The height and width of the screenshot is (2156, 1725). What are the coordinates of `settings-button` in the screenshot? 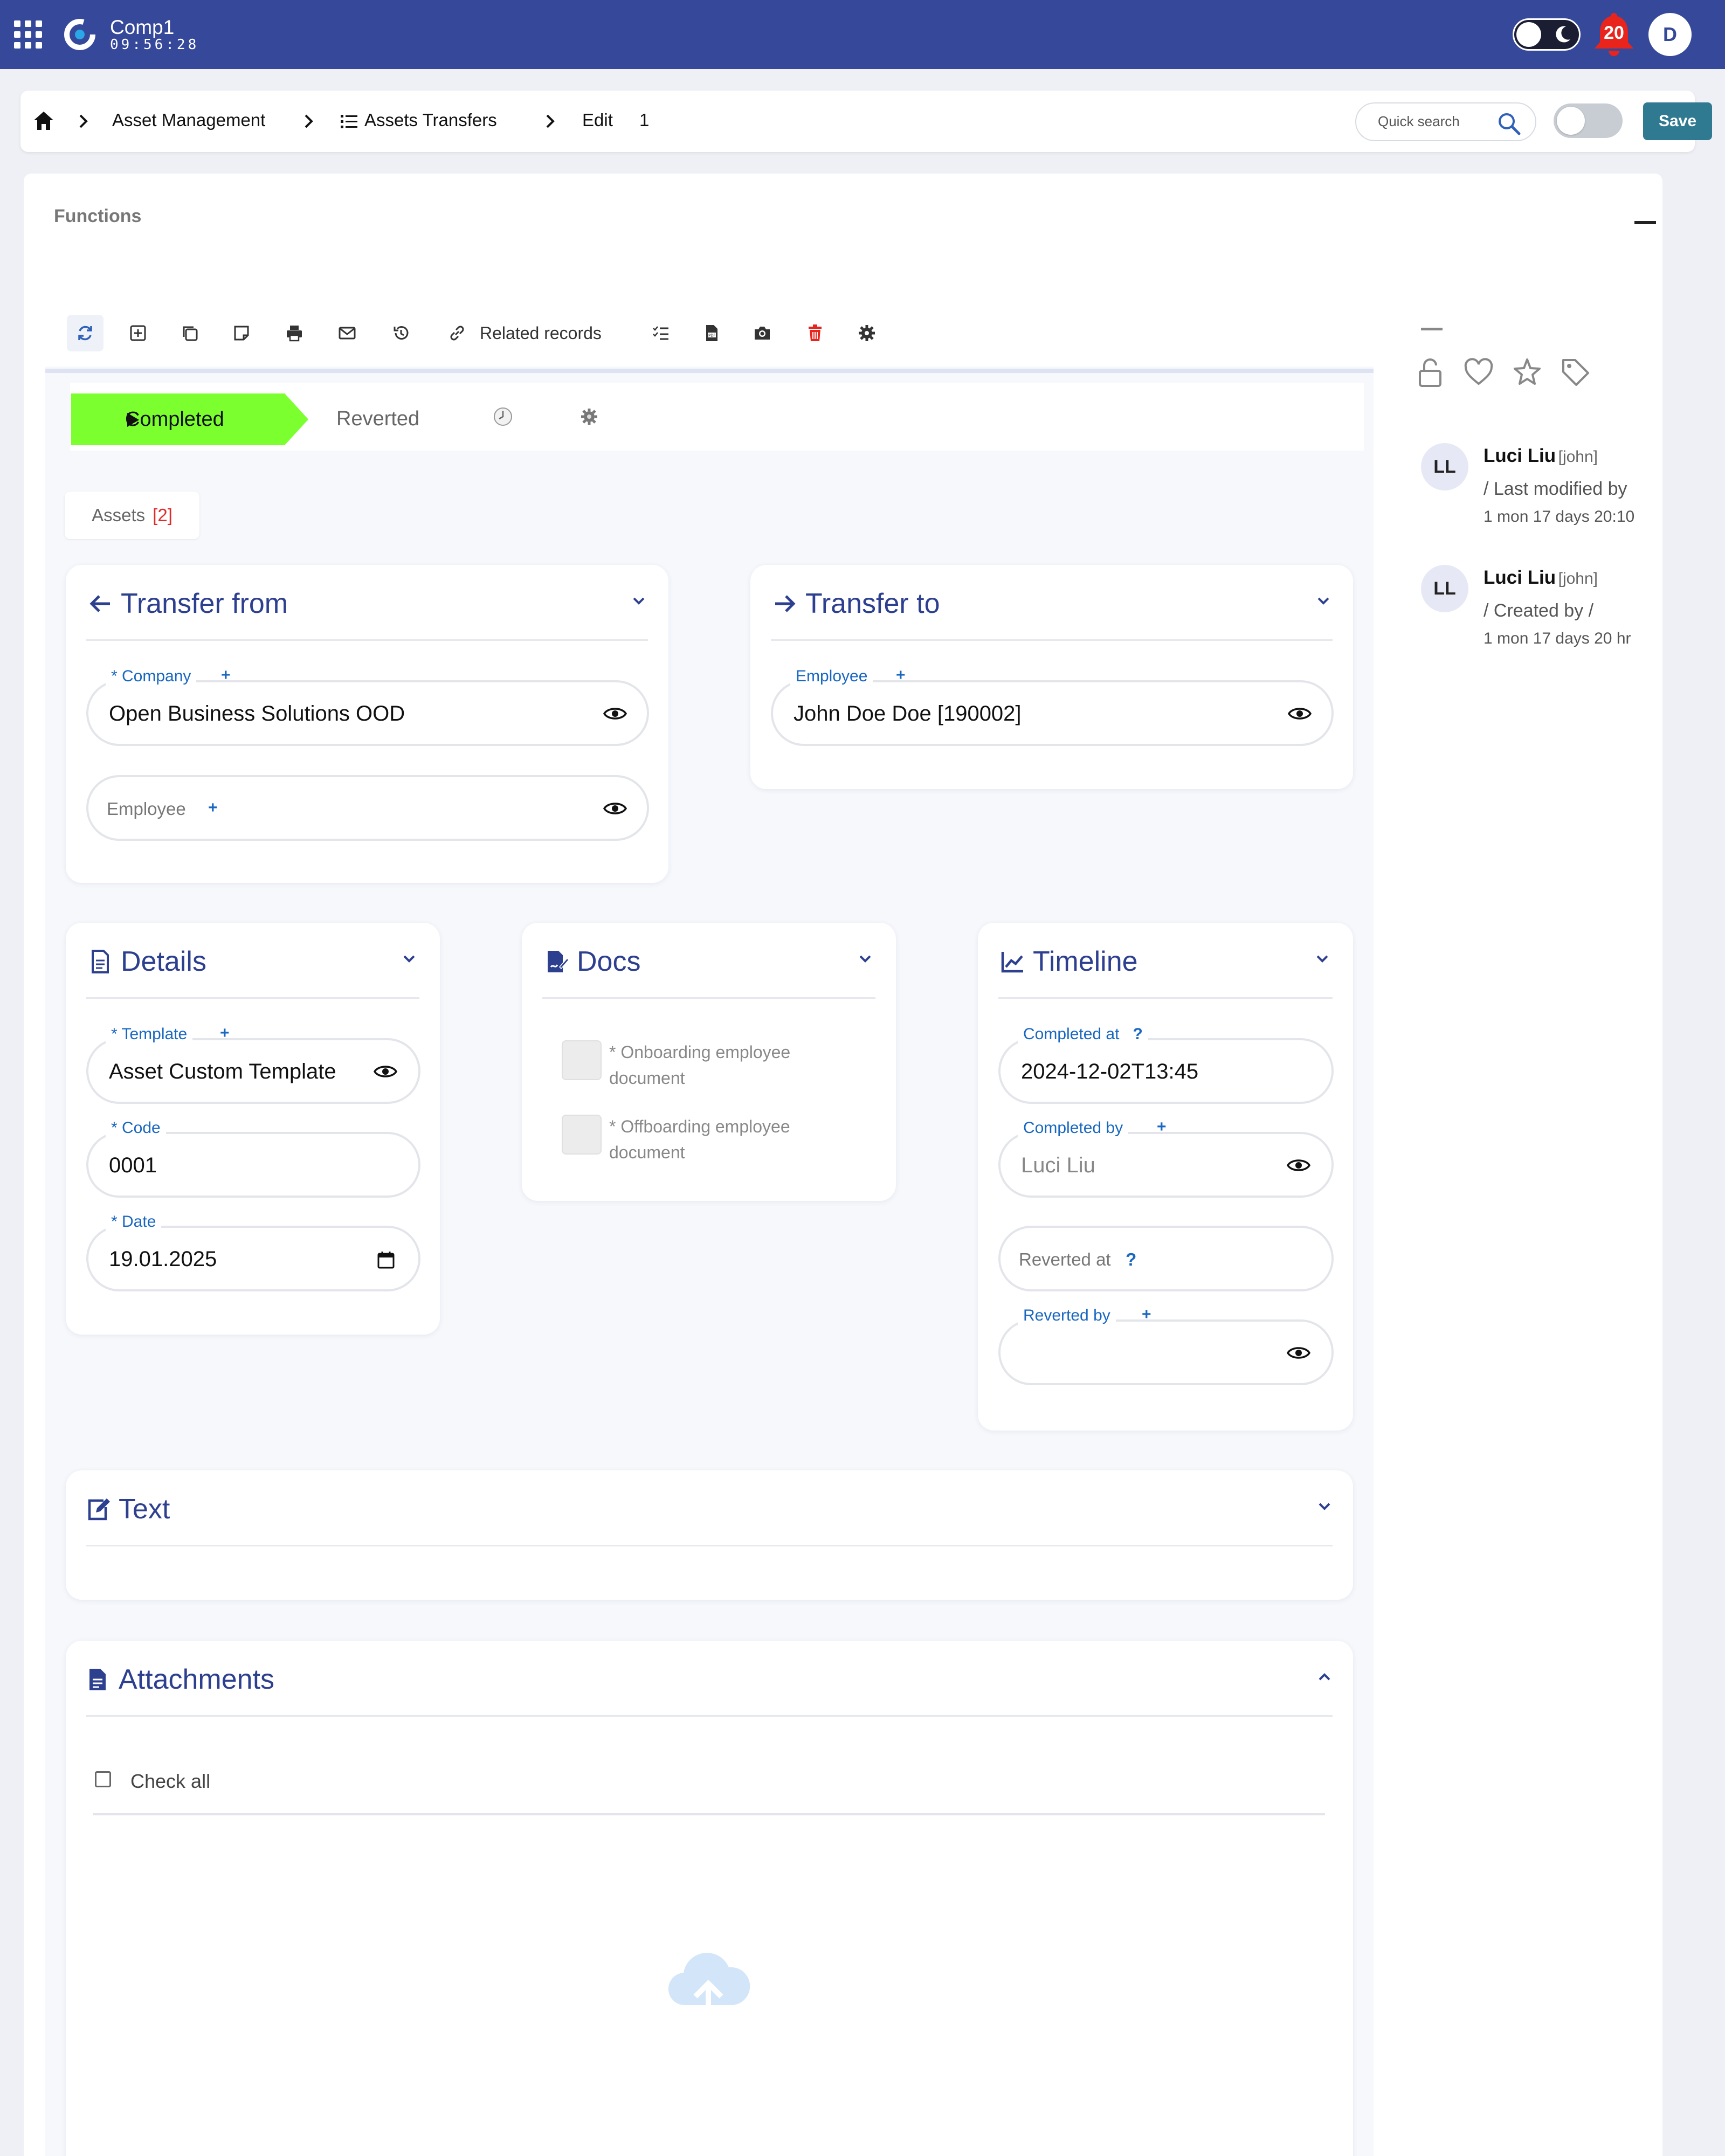 It's located at (866, 333).